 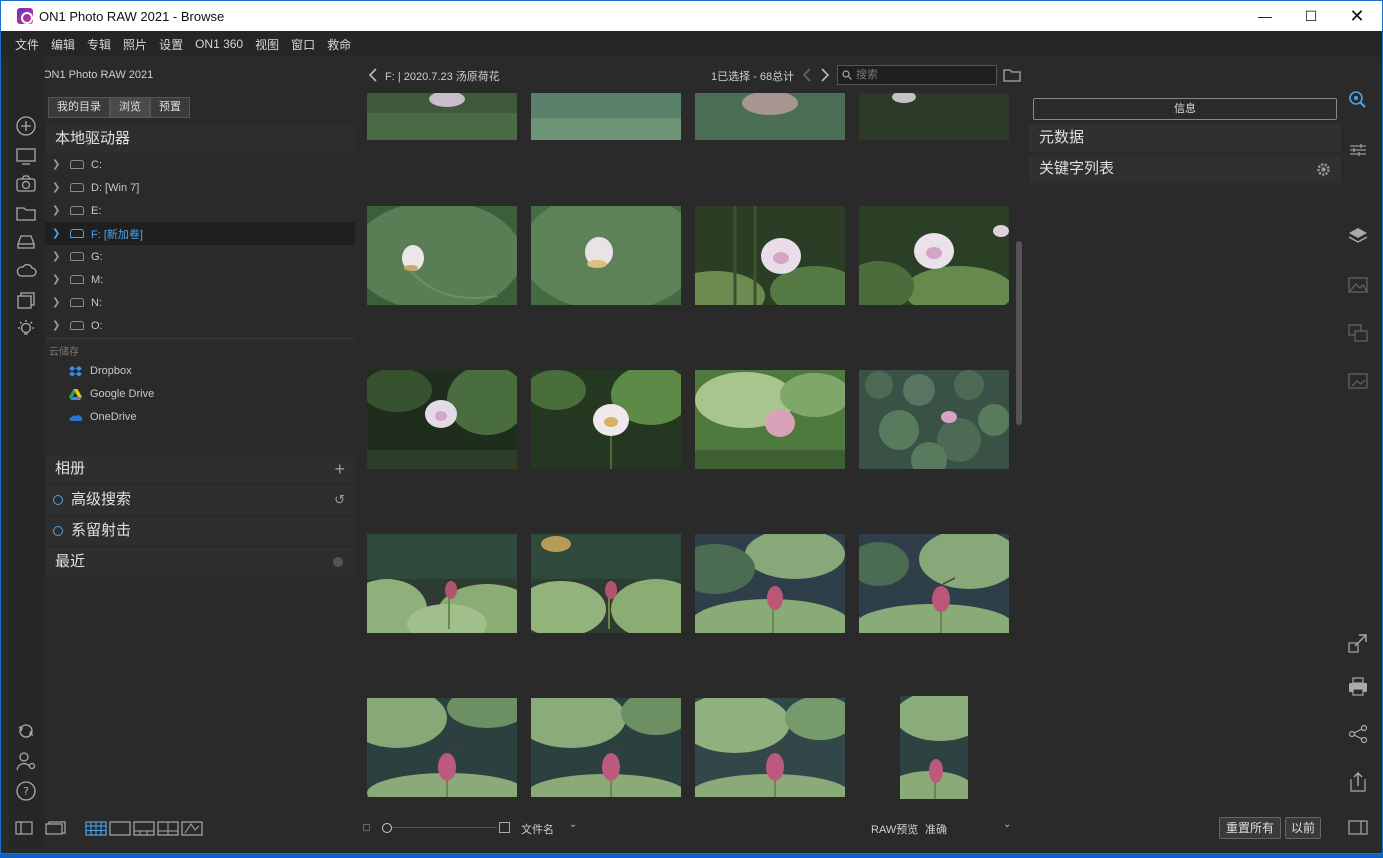 I want to click on recent-section: 最近, so click(x=200, y=562).